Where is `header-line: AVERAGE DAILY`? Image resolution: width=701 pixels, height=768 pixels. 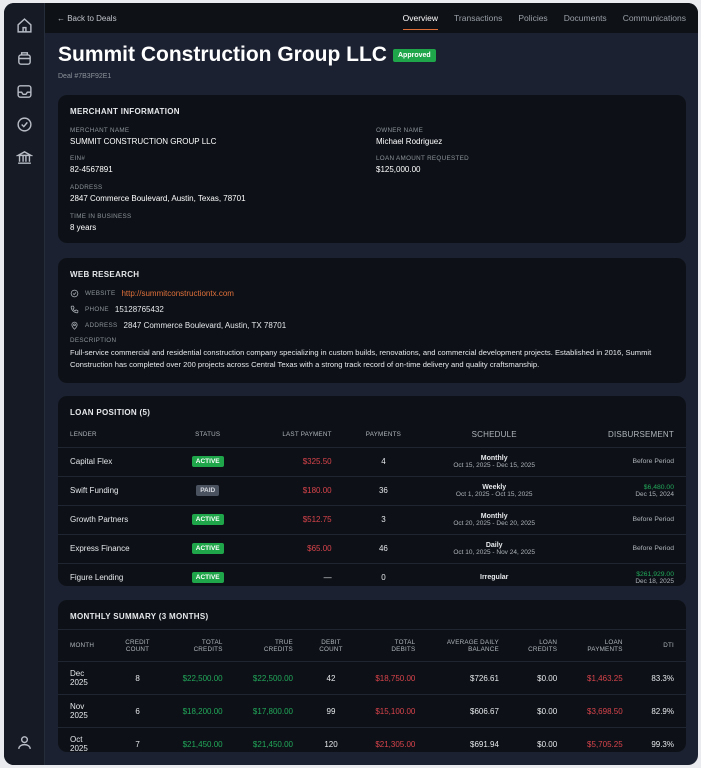 header-line: AVERAGE DAILY is located at coordinates (472, 642).